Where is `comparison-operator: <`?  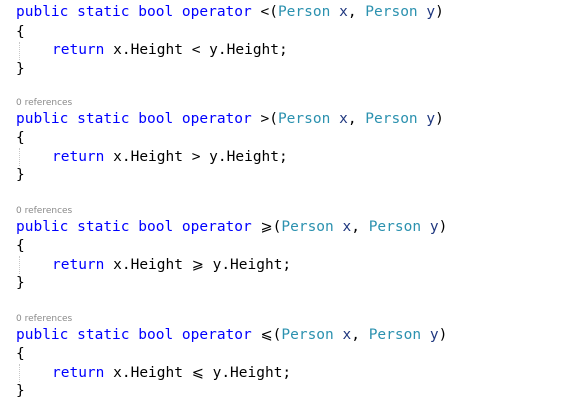
comparison-operator: < is located at coordinates (196, 50).